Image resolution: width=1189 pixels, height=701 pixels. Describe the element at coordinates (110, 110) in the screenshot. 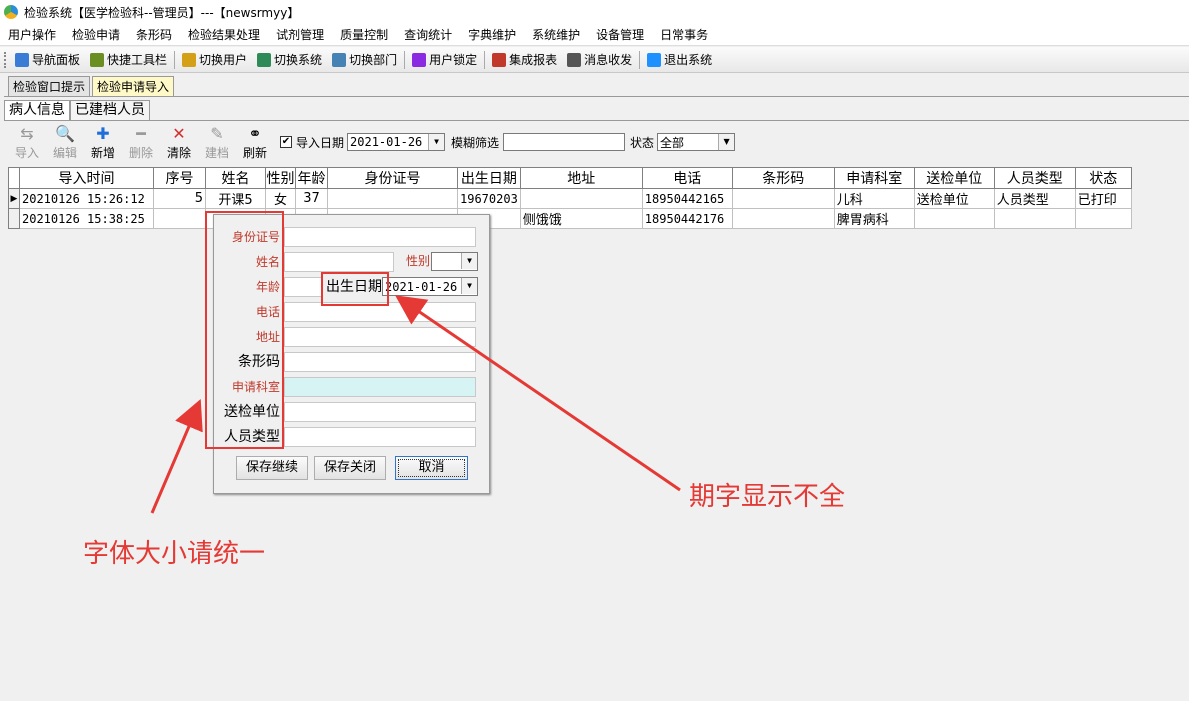

I see `tab-archived-persons: 已建档人员` at that location.